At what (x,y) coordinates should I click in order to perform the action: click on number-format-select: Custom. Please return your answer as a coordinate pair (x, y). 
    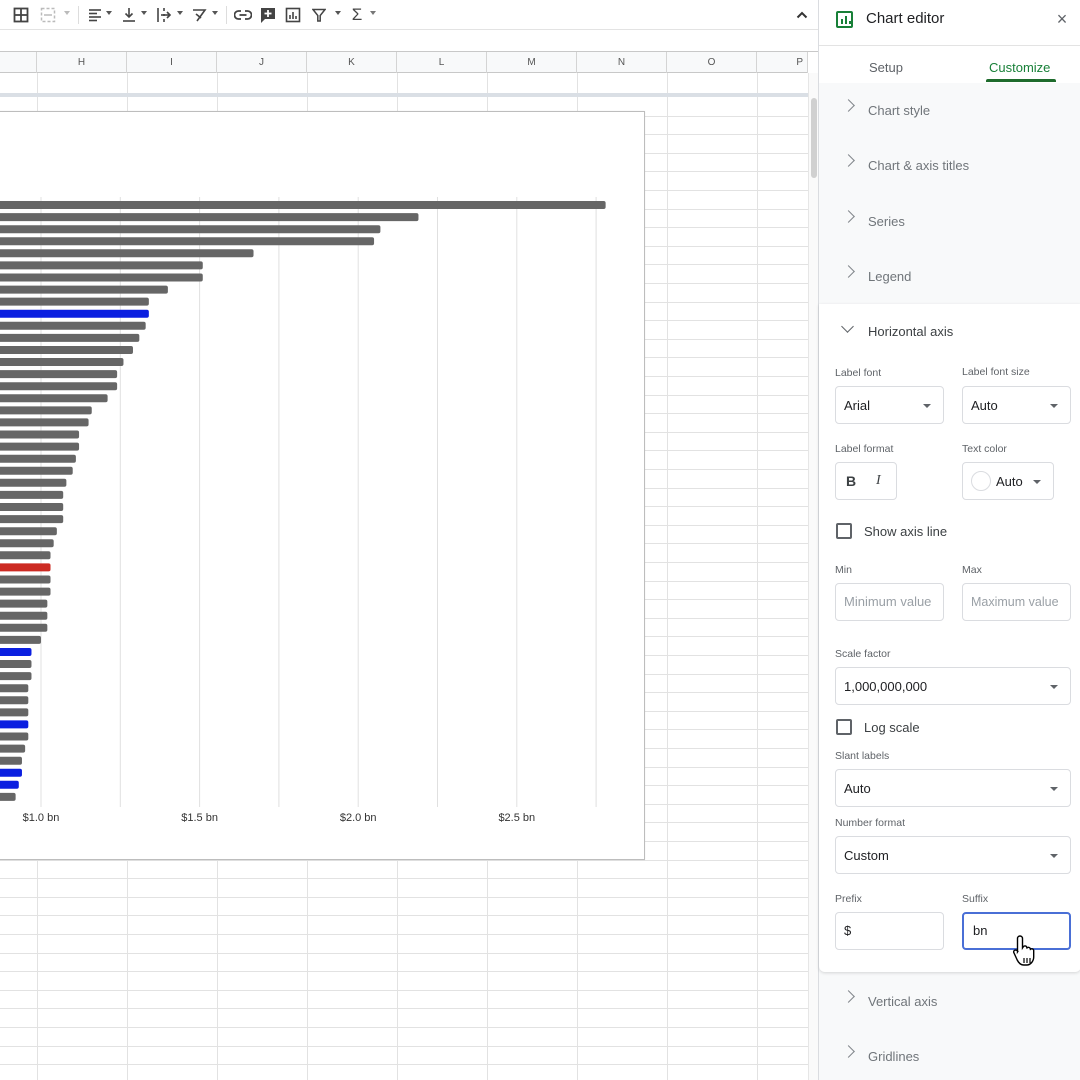
    Looking at the image, I should click on (953, 855).